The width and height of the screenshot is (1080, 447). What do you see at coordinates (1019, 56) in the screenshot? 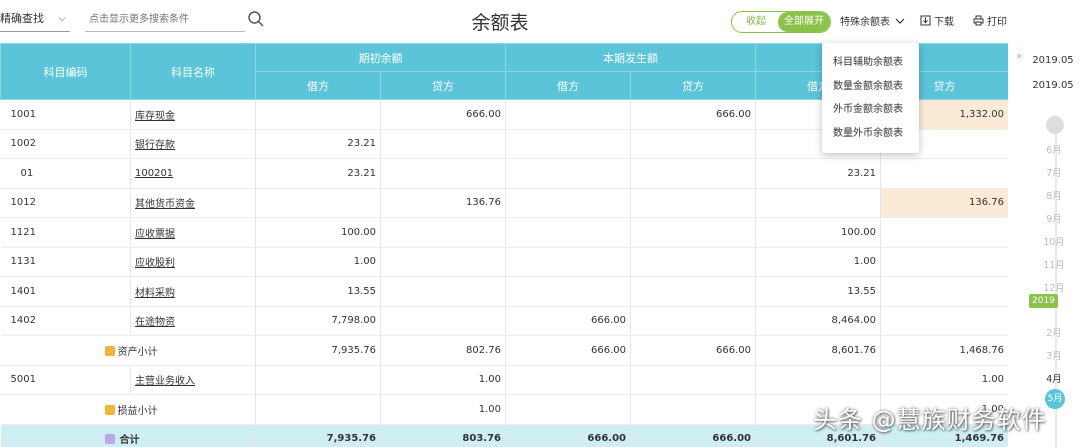
I see `double-chevron-right-icon: »` at bounding box center [1019, 56].